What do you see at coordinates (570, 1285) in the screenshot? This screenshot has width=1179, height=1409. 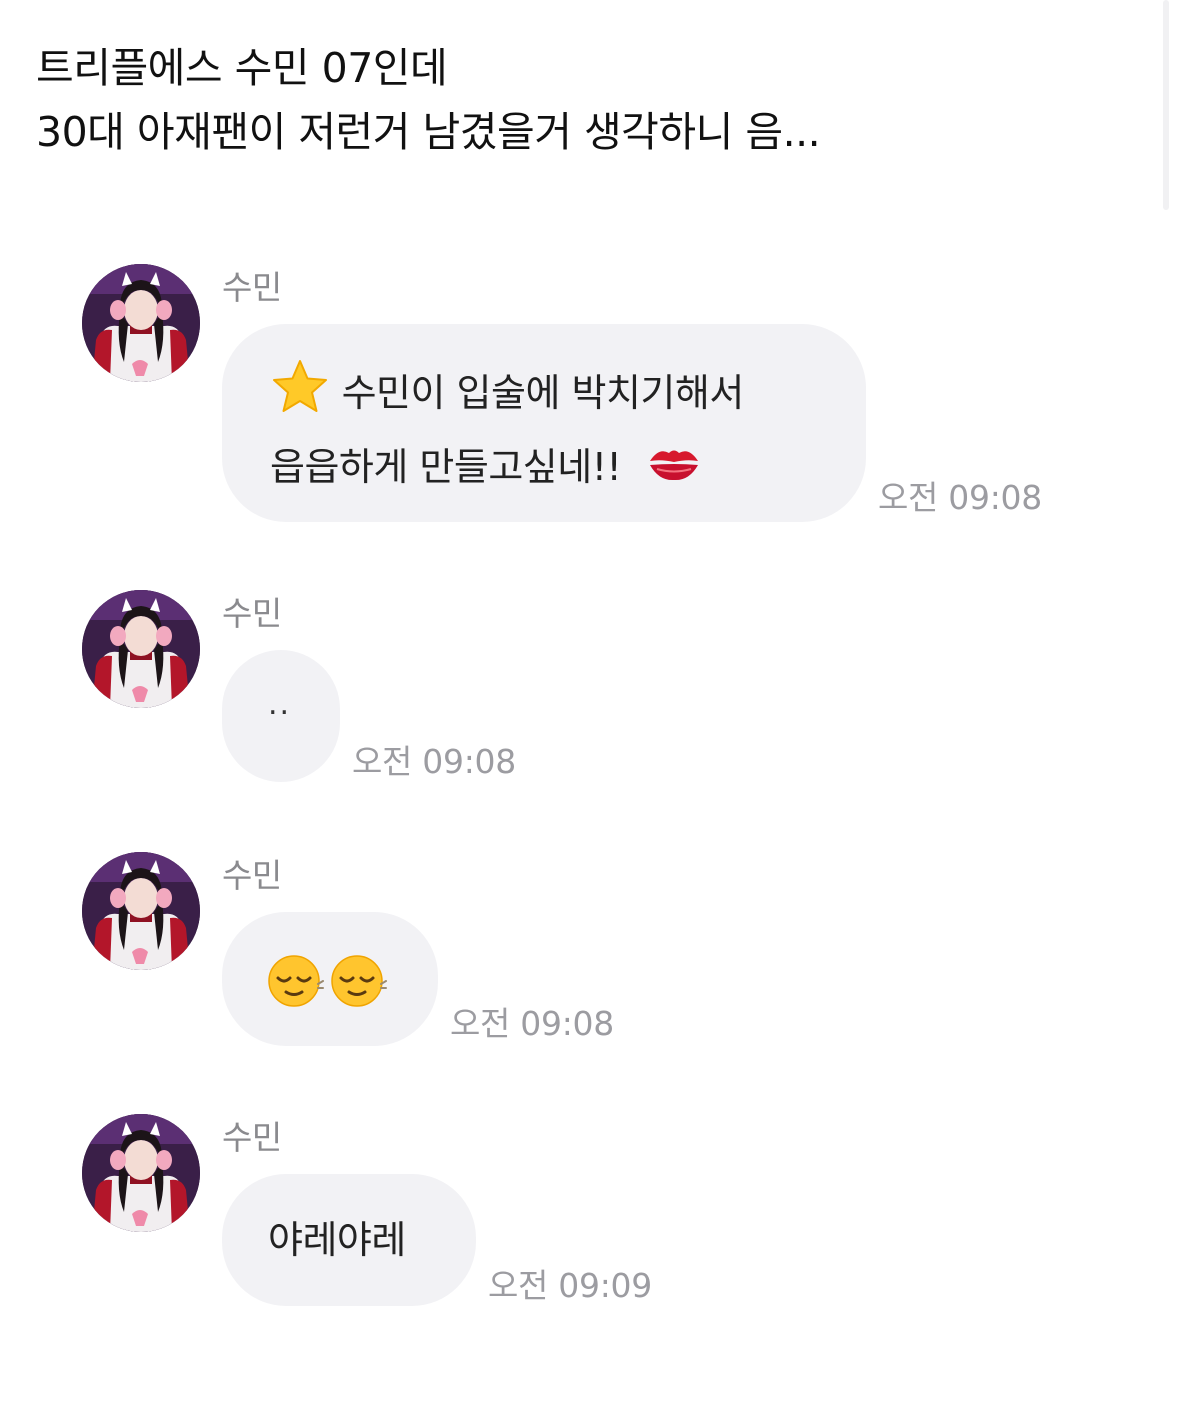 I see `timestamp: 오전 09:09` at bounding box center [570, 1285].